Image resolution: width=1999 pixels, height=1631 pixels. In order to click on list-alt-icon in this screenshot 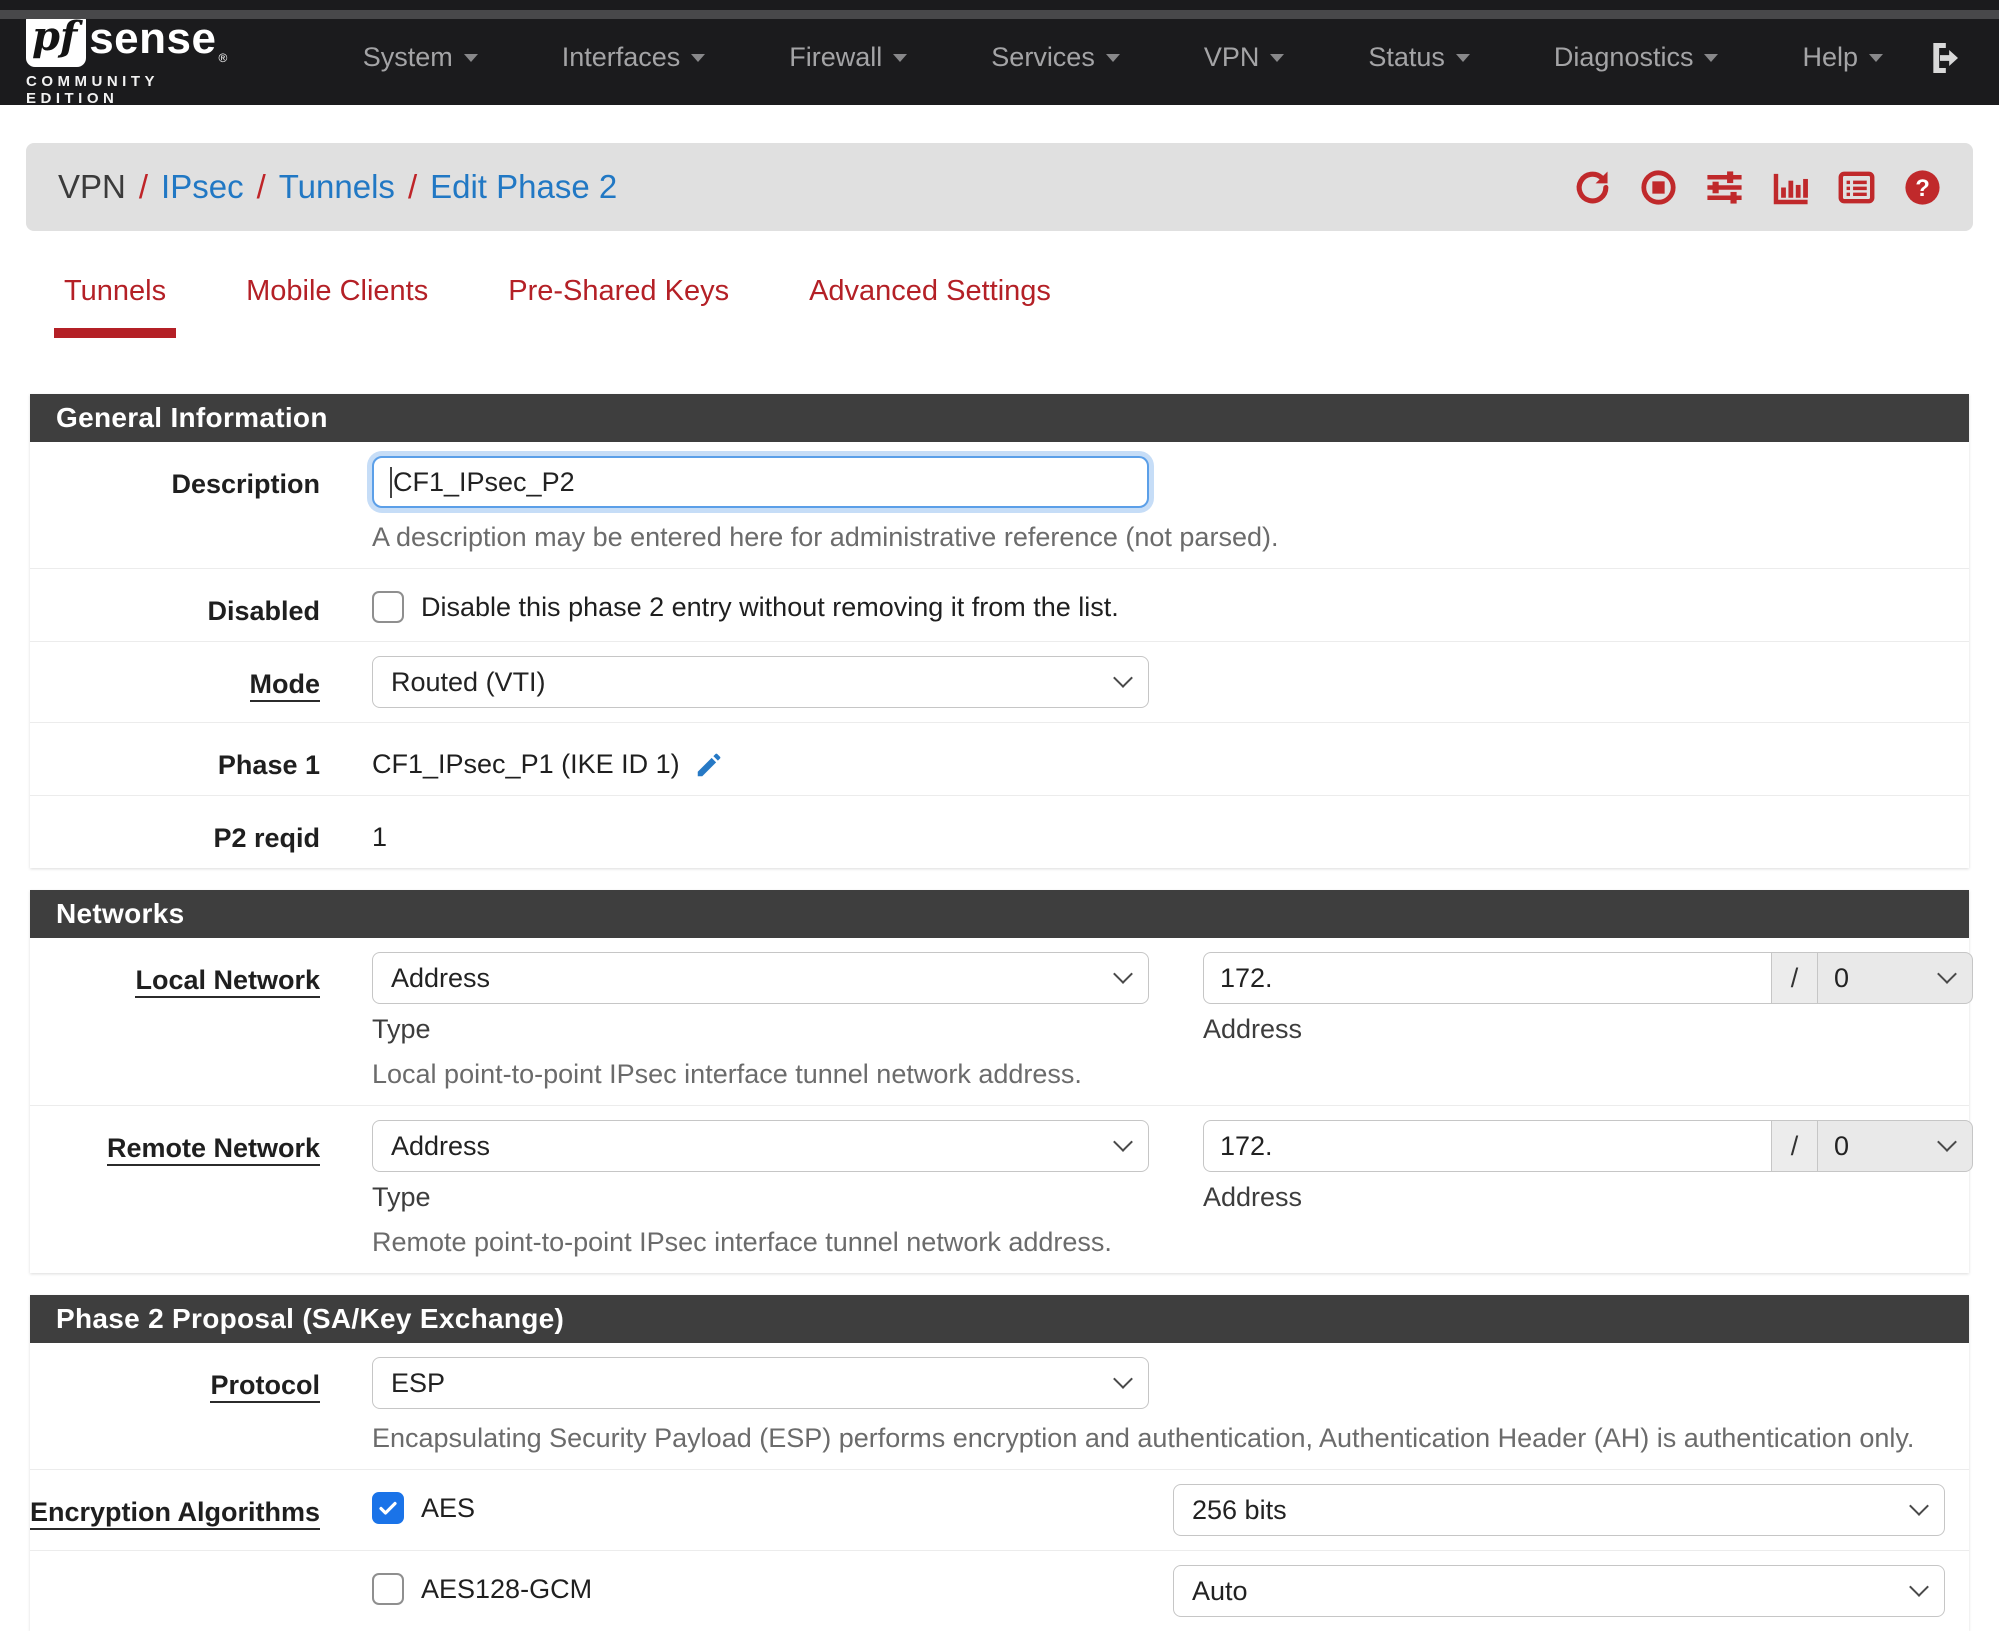, I will do `click(1856, 187)`.